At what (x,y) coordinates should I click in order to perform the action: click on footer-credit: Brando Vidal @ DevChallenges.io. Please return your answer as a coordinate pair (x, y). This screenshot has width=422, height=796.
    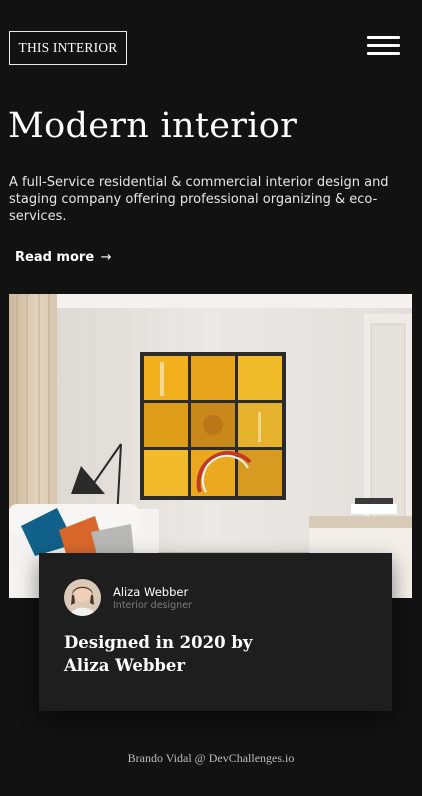
    Looking at the image, I should click on (211, 758).